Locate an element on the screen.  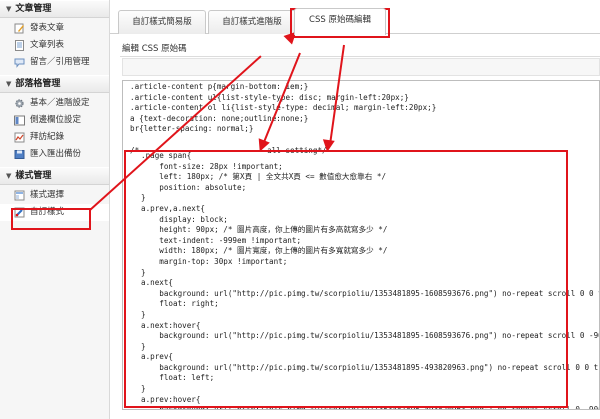
section-title: 文章管理 is located at coordinates (33, 9).